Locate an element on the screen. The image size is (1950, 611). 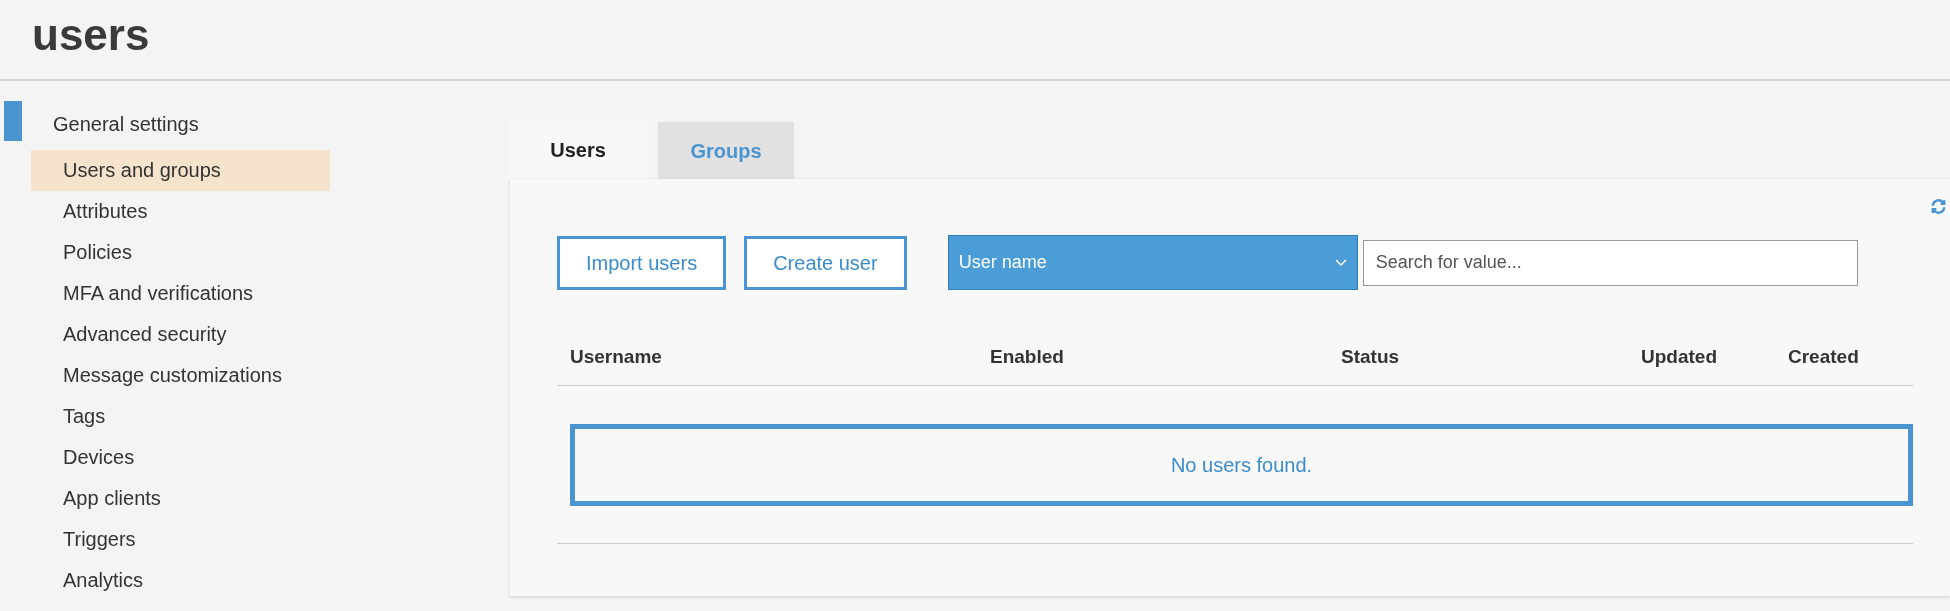
chevron-icon is located at coordinates (1340, 262).